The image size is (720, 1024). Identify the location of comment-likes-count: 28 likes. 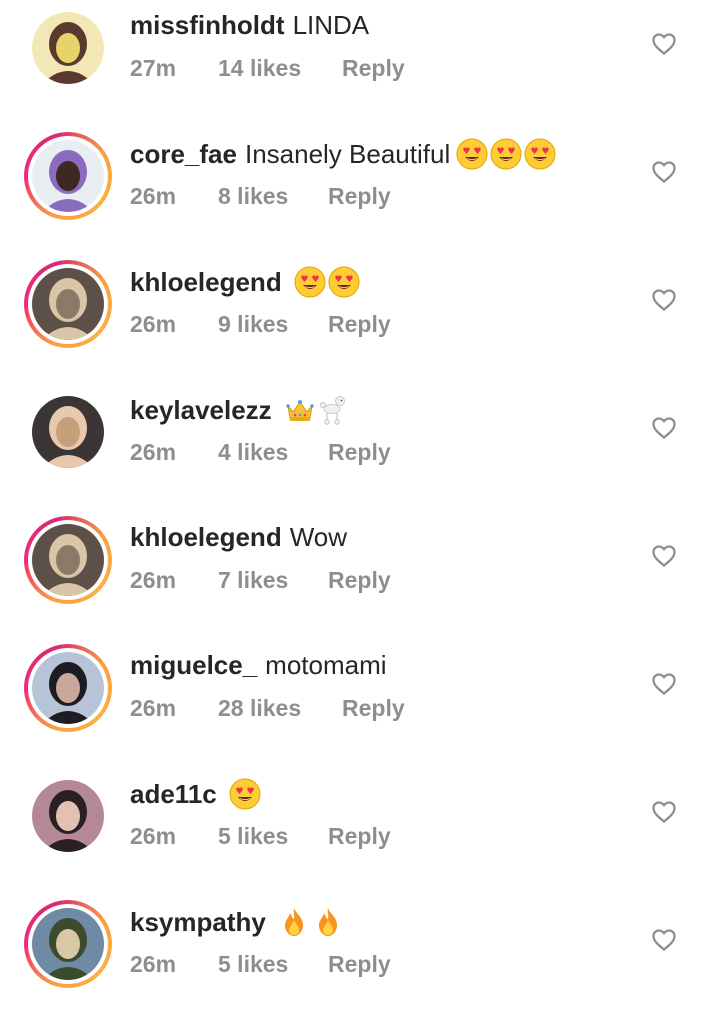
(280, 708).